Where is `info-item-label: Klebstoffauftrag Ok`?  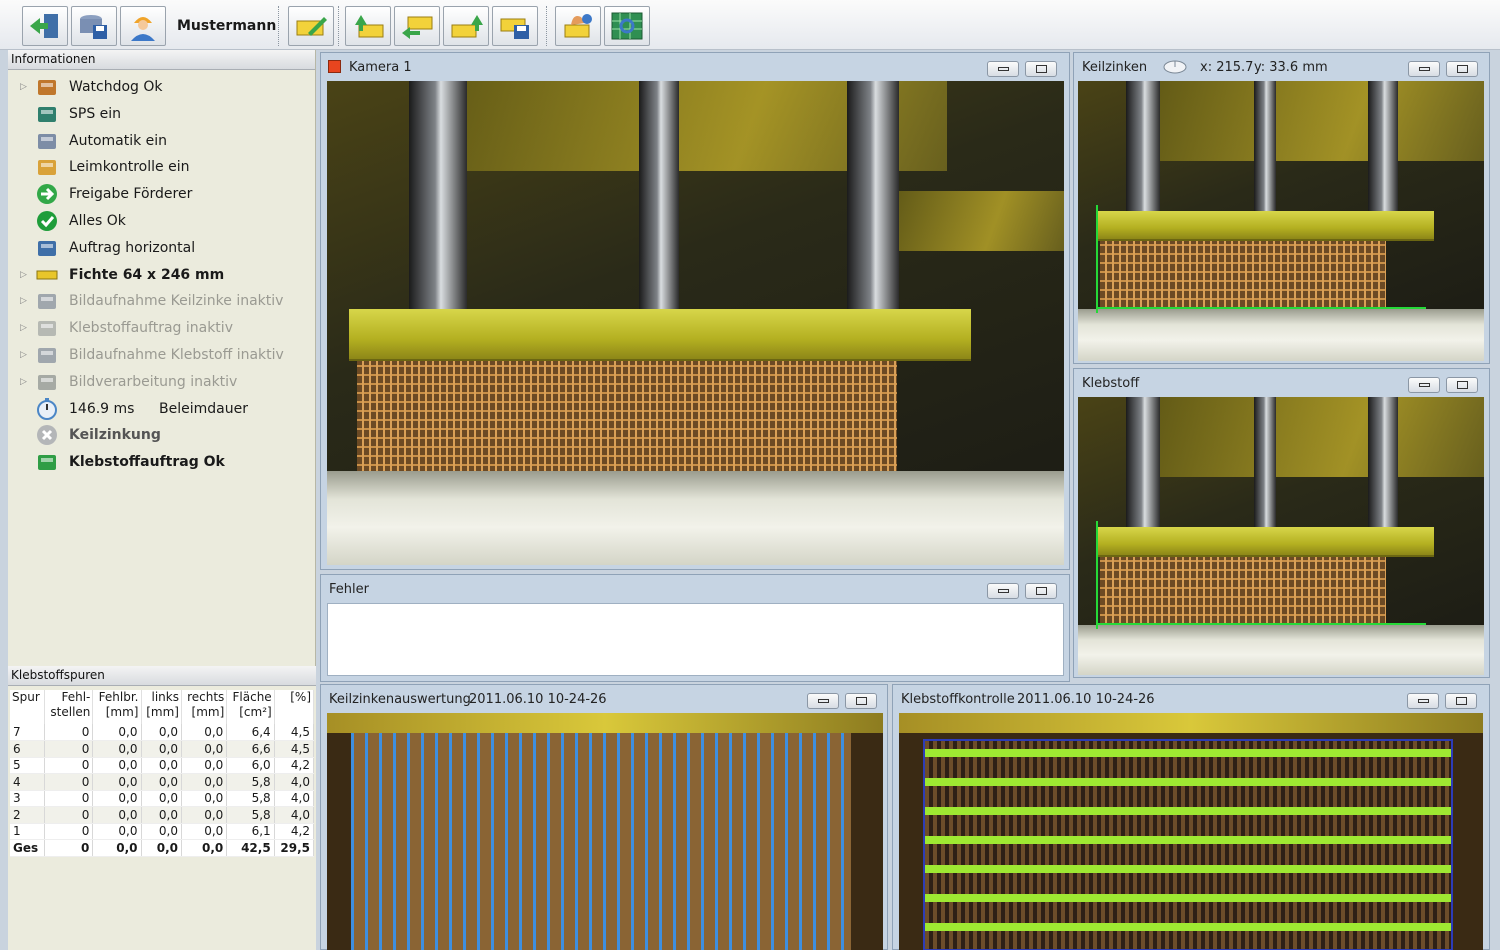 info-item-label: Klebstoffauftrag Ok is located at coordinates (147, 462).